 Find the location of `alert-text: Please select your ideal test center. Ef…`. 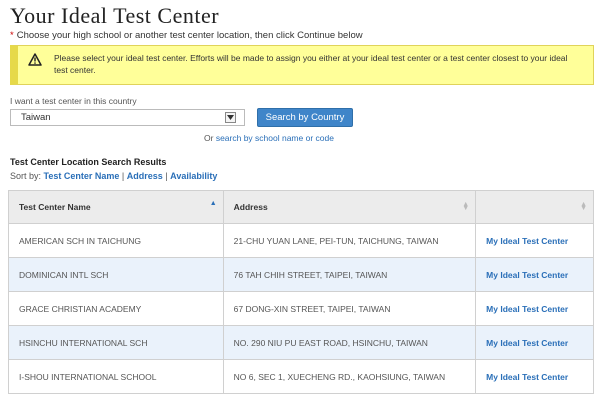

alert-text: Please select your ideal test center. Ef… is located at coordinates (311, 64).